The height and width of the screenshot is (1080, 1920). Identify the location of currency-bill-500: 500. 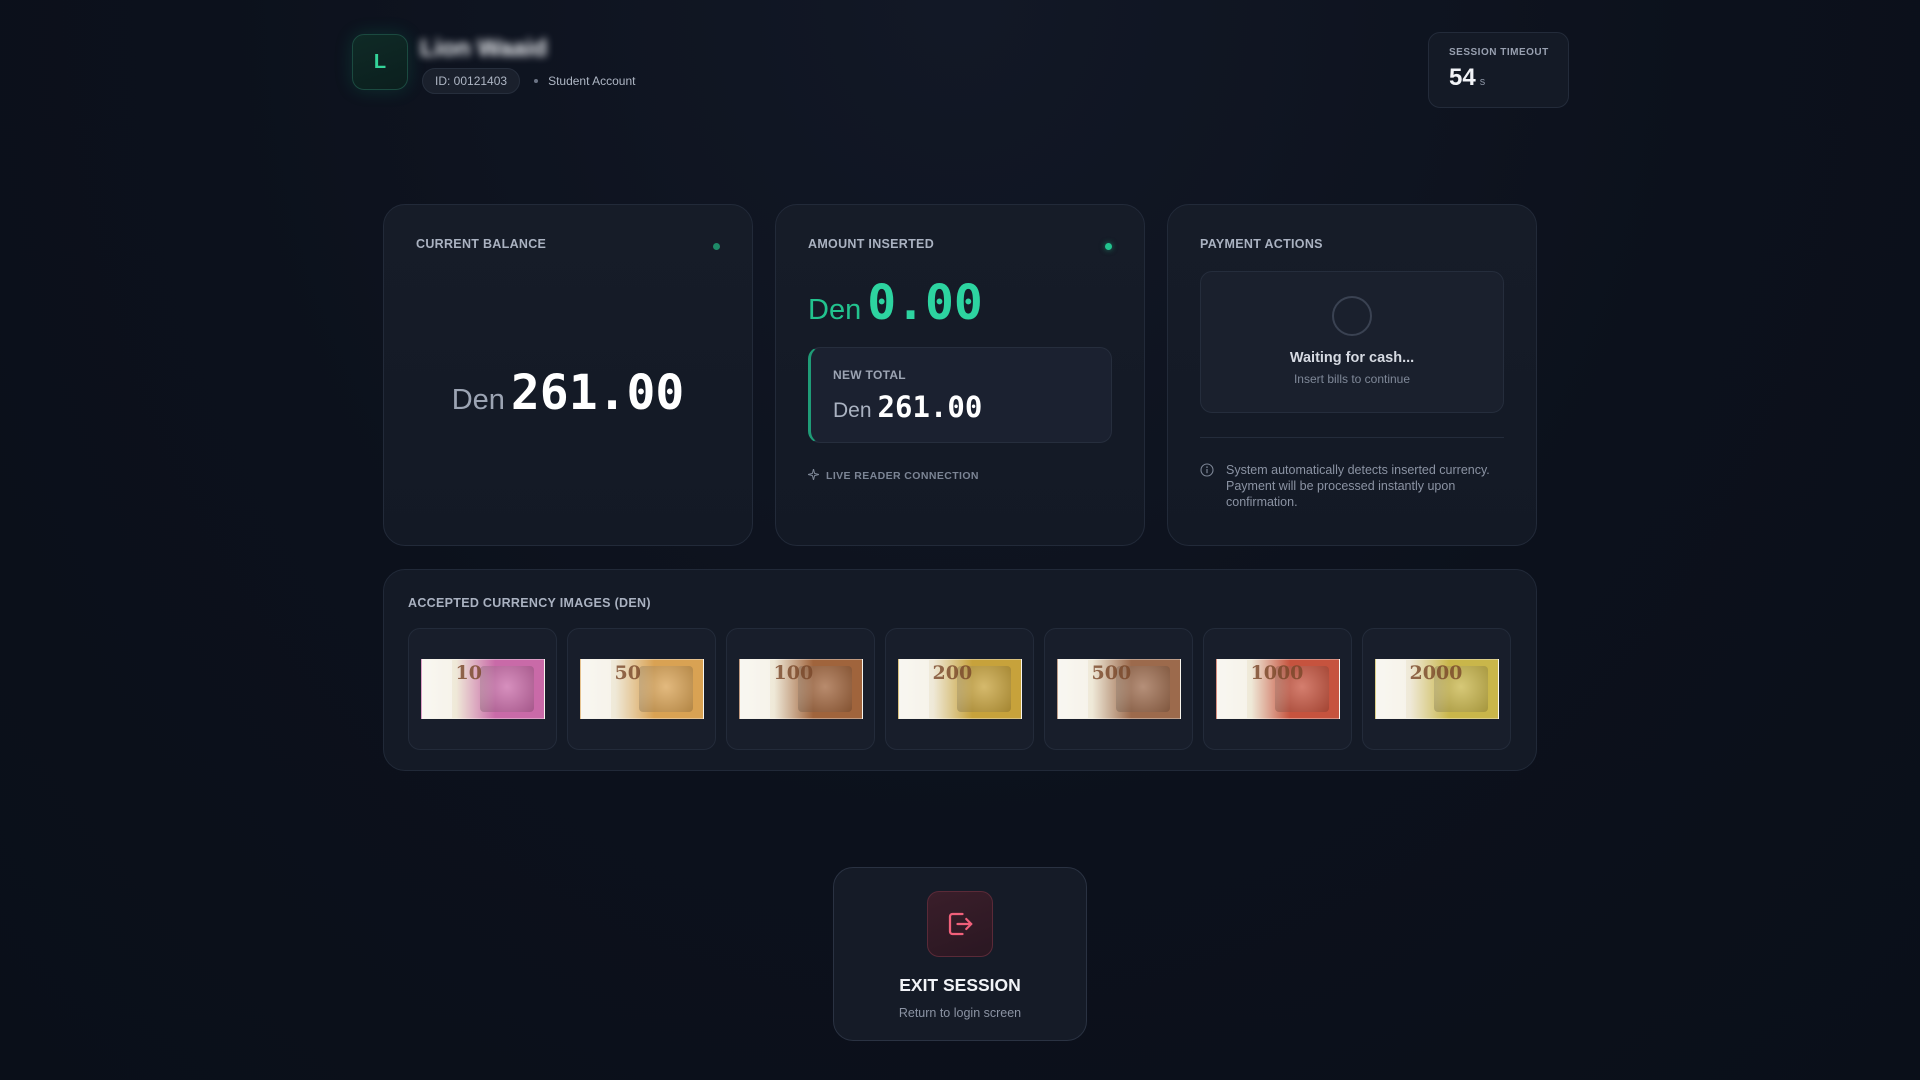
(1118, 689).